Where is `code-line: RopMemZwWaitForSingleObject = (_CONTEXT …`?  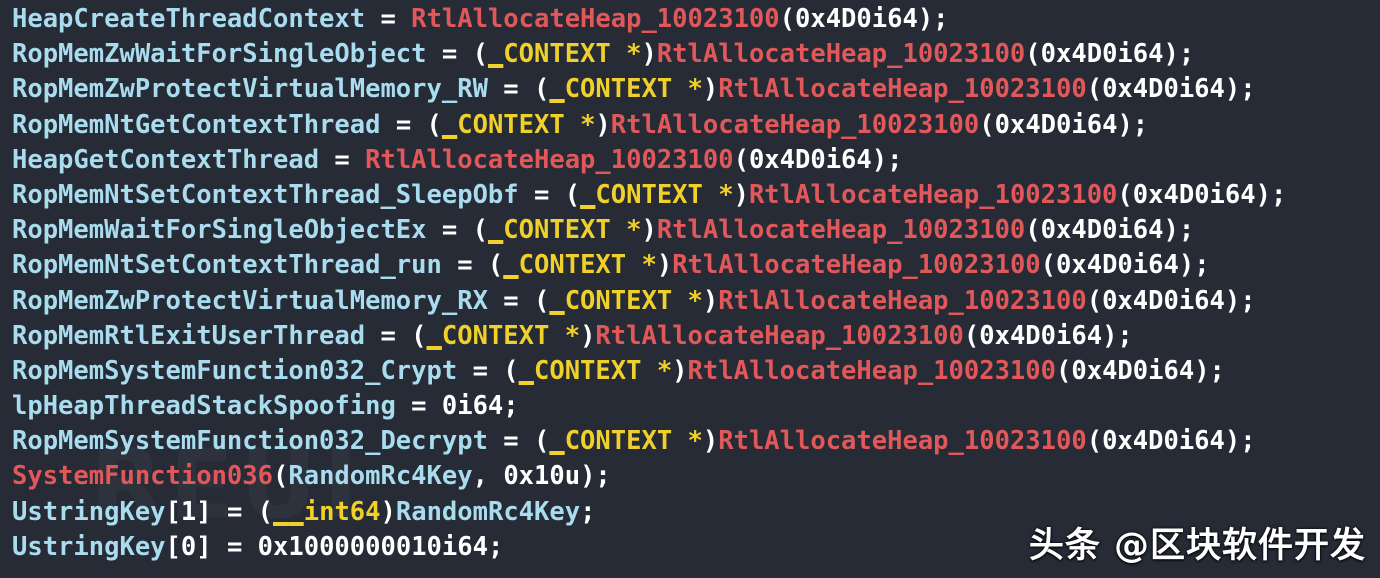
code-line: RopMemZwWaitForSingleObject = (_CONTEXT … is located at coordinates (690, 54).